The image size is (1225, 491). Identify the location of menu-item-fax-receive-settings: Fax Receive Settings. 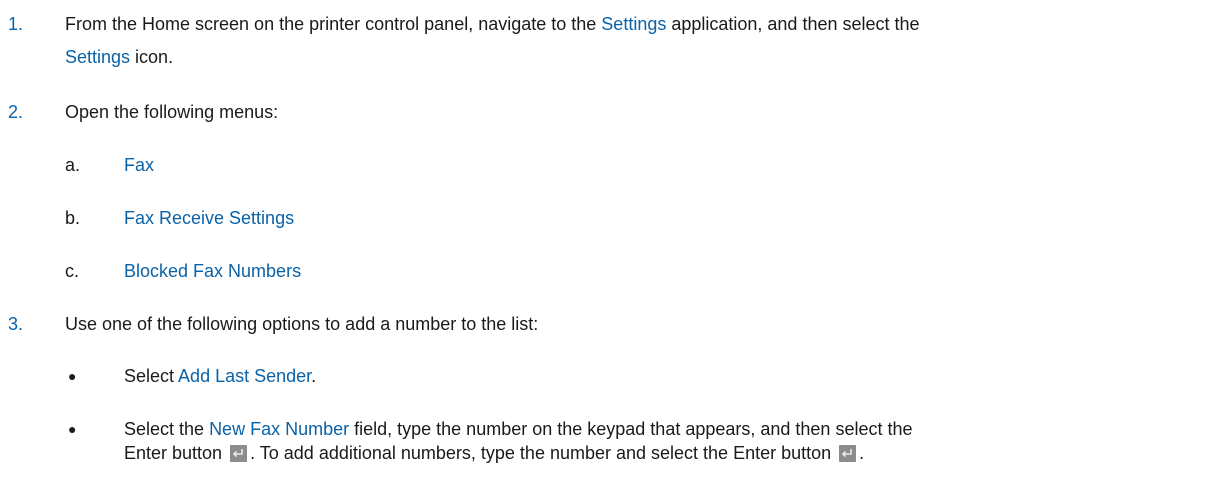
(209, 218).